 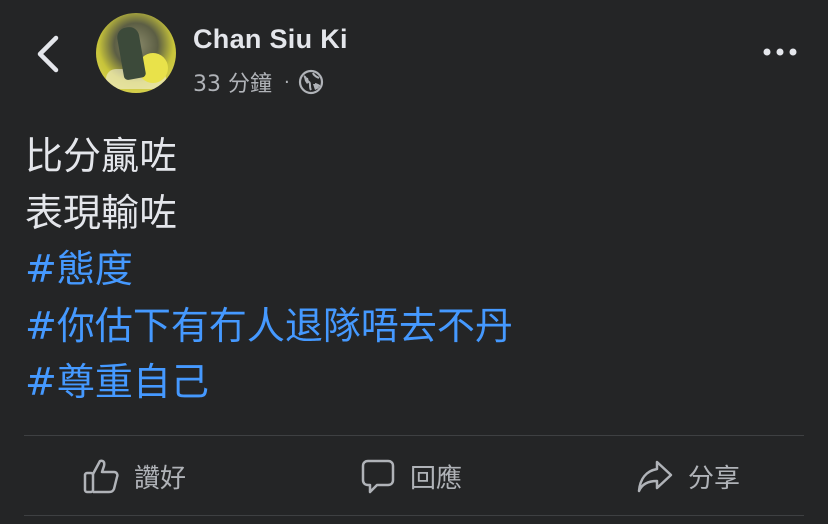 I want to click on comment-button: 回應, so click(x=411, y=476).